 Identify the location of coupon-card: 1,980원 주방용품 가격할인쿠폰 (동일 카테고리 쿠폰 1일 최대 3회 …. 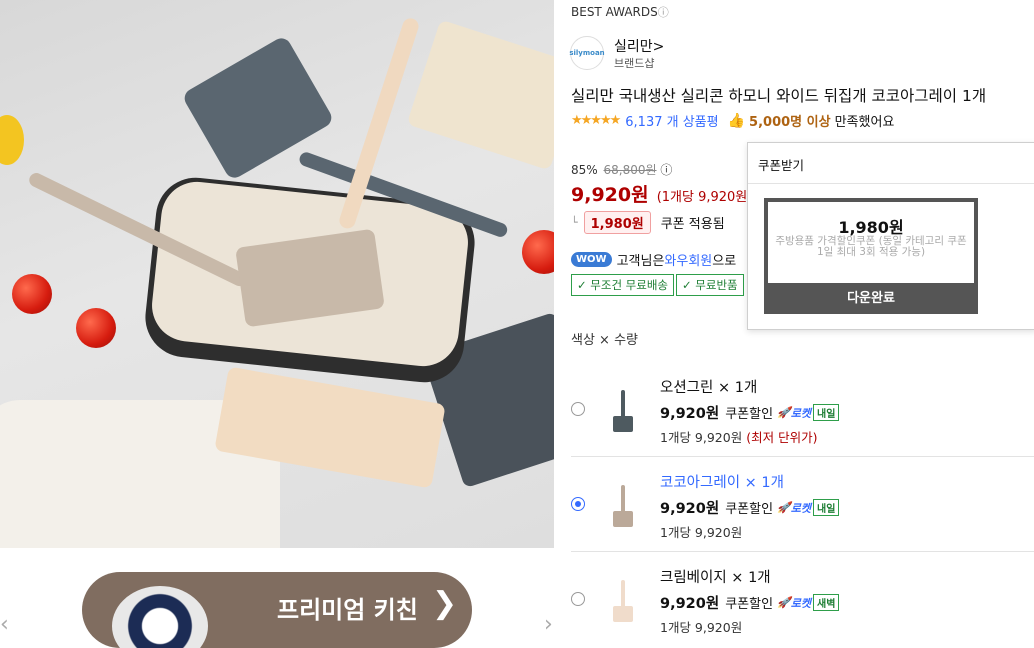
(871, 256).